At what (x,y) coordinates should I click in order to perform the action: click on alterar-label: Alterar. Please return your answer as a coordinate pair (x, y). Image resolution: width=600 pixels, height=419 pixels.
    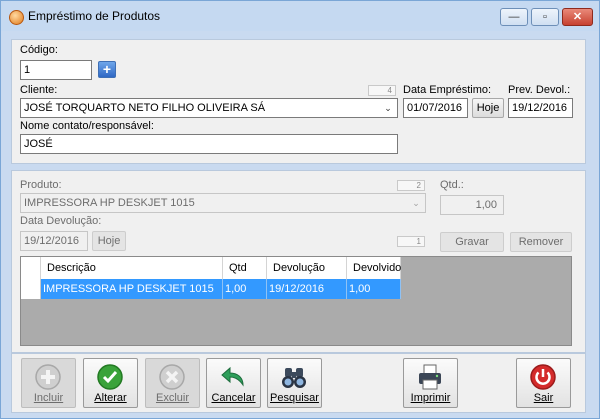
    Looking at the image, I should click on (110, 398).